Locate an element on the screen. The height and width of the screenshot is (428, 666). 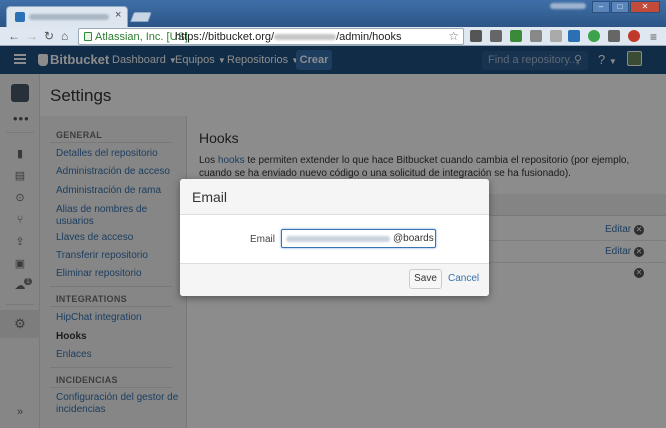
email-domain-text: @boards is located at coordinates (413, 238).